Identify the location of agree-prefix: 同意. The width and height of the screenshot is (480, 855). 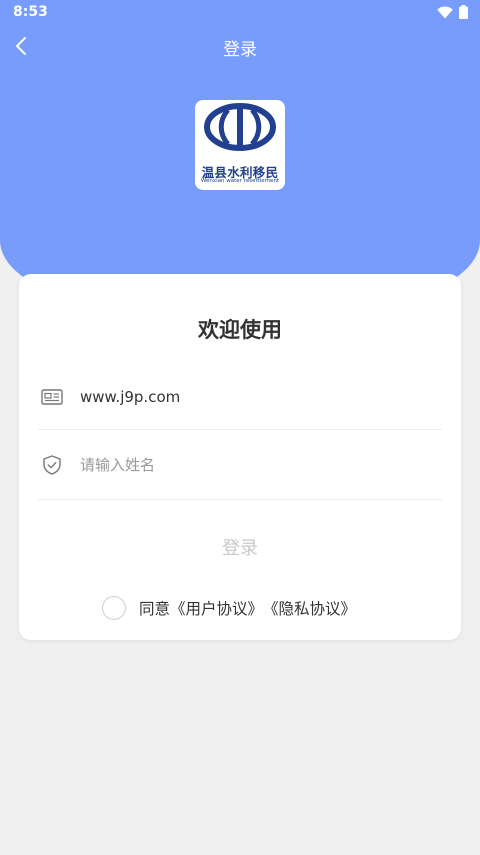
(155, 609).